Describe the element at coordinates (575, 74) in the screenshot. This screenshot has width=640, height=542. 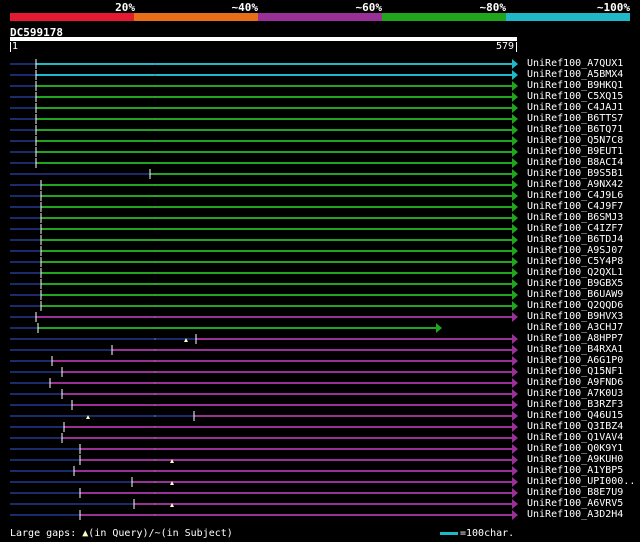
I see `hit-label: UniRef100_A5BMX4` at that location.